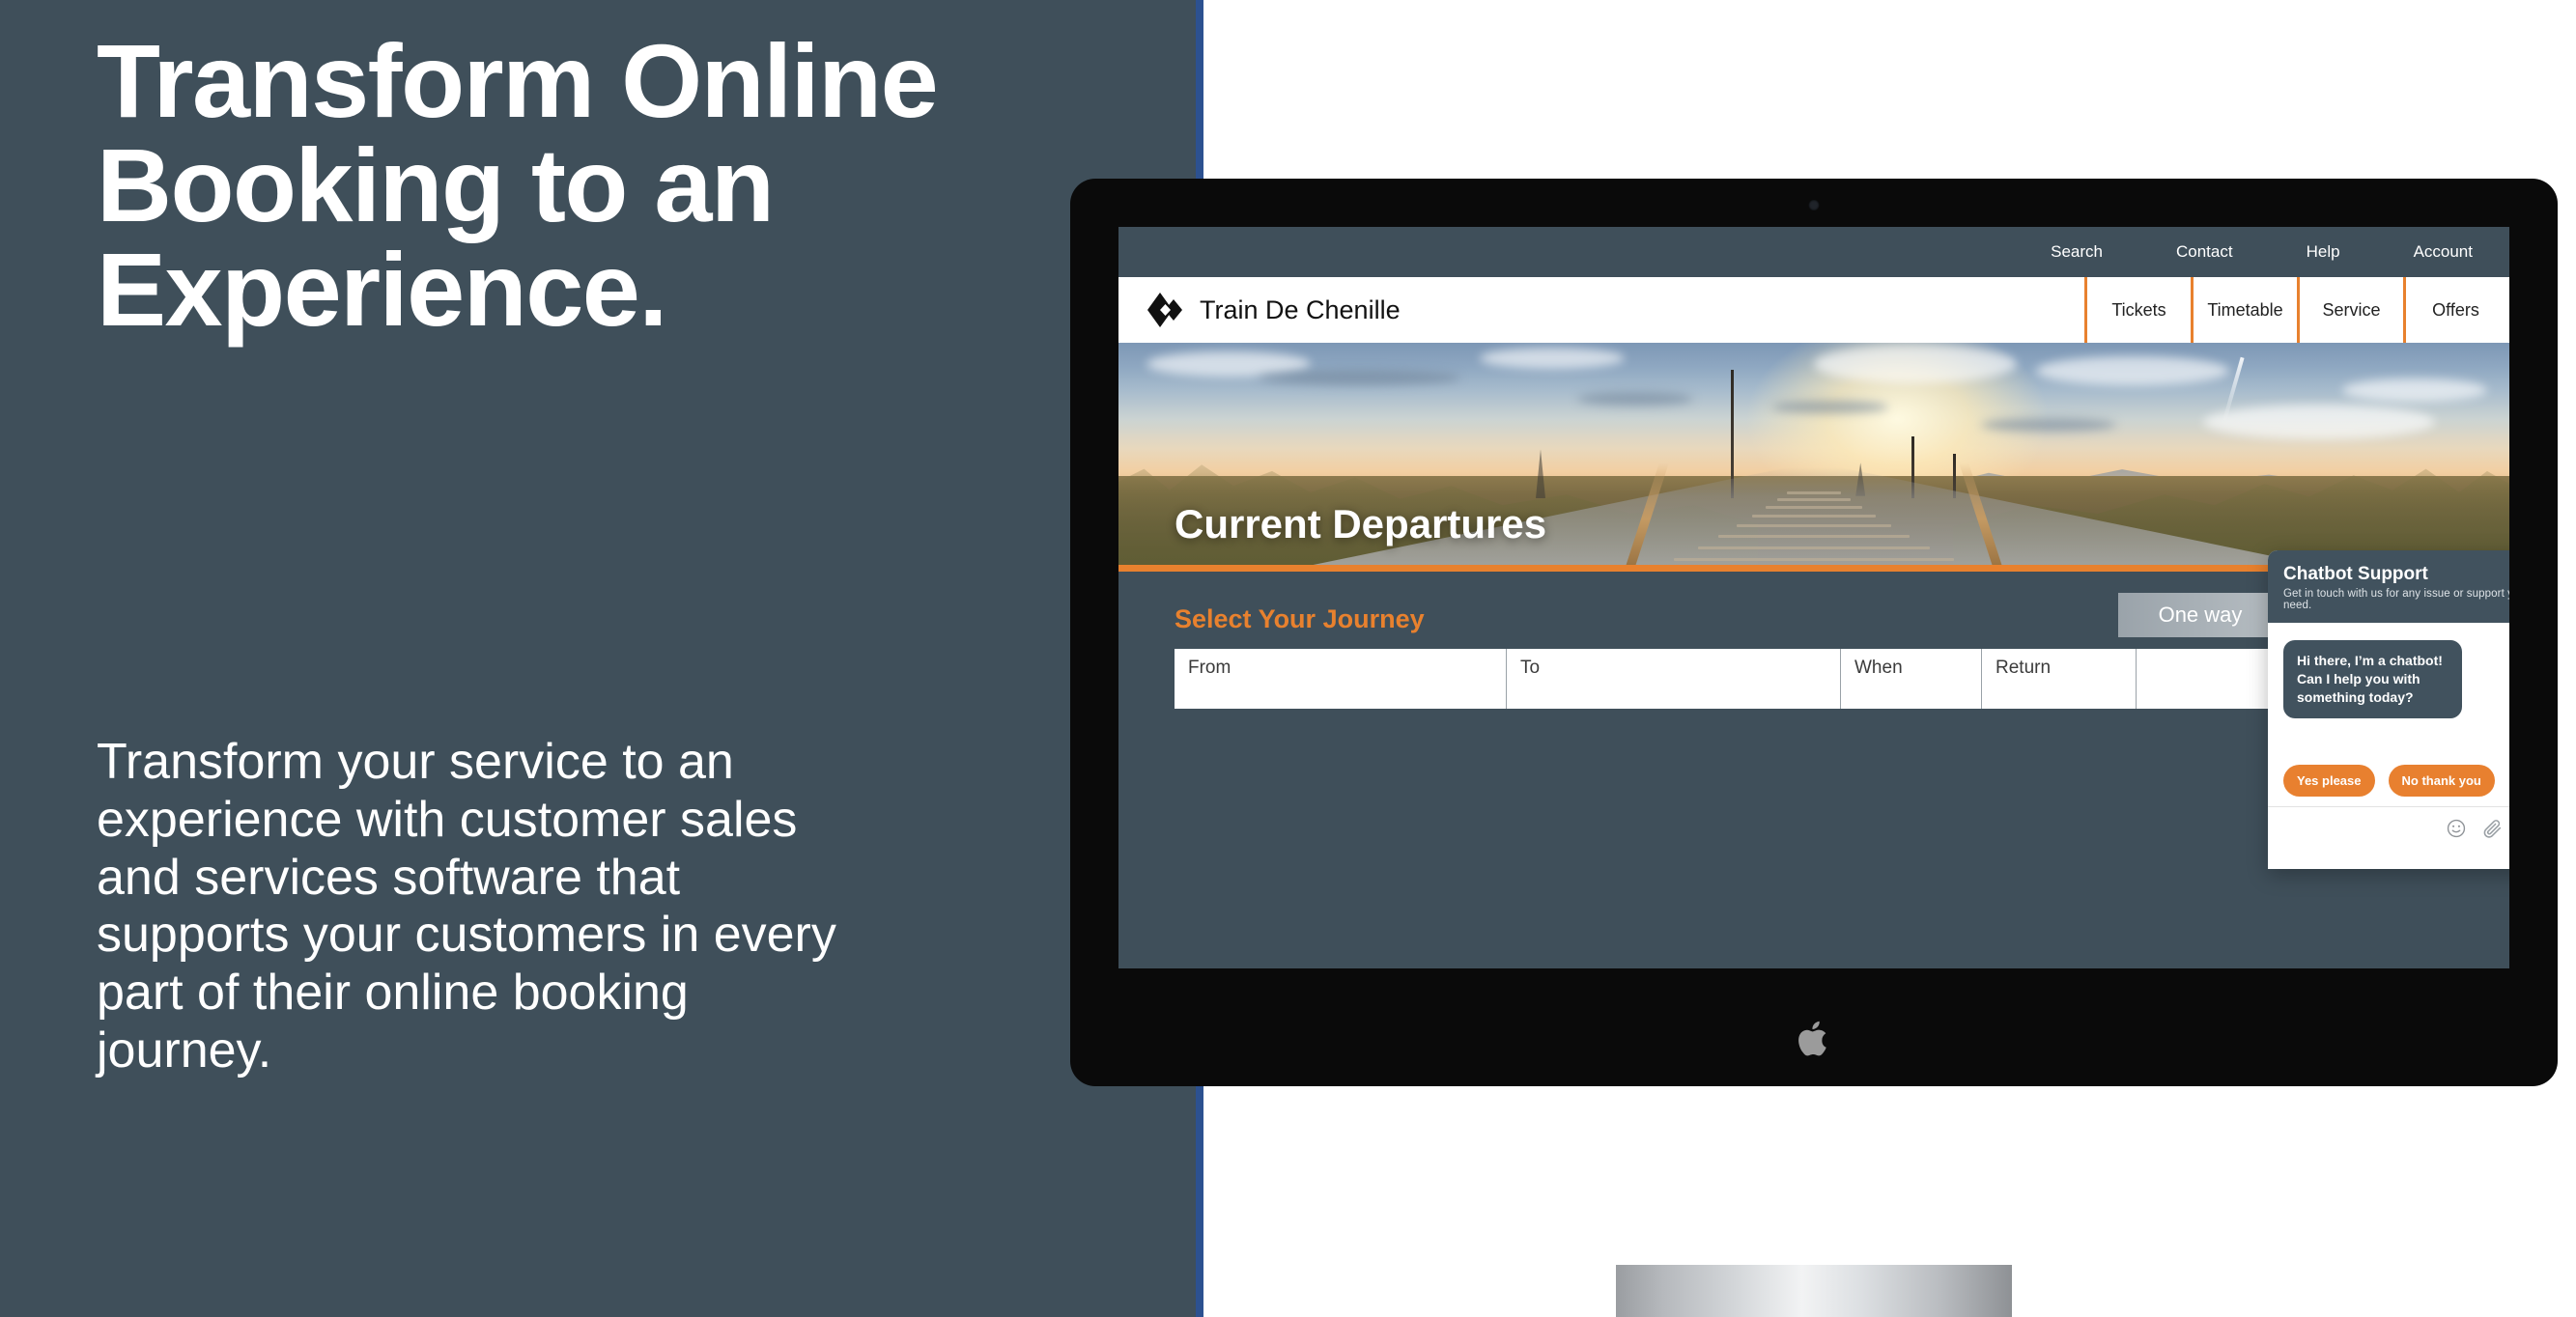 The height and width of the screenshot is (1317, 2576). What do you see at coordinates (1813, 454) in the screenshot?
I see `hero-banner: Current Departures` at bounding box center [1813, 454].